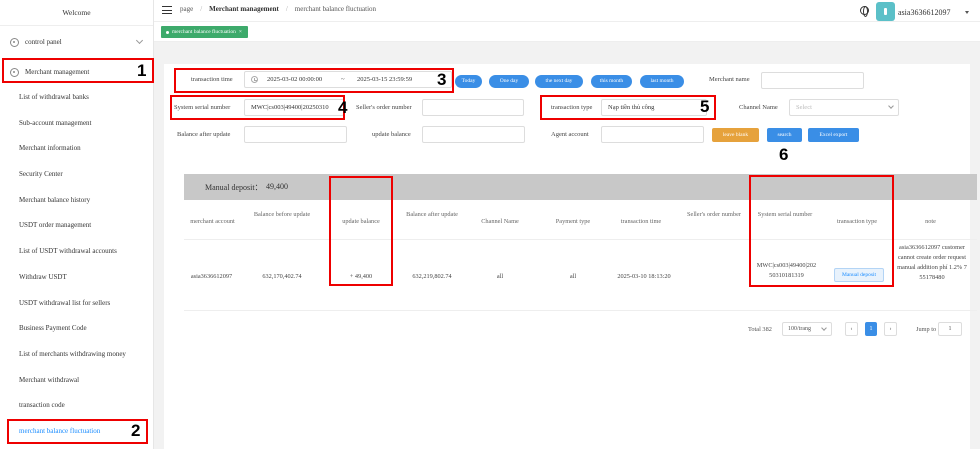 Image resolution: width=980 pixels, height=449 pixels. I want to click on cell-balance-before: 632,170,402.74, so click(282, 276).